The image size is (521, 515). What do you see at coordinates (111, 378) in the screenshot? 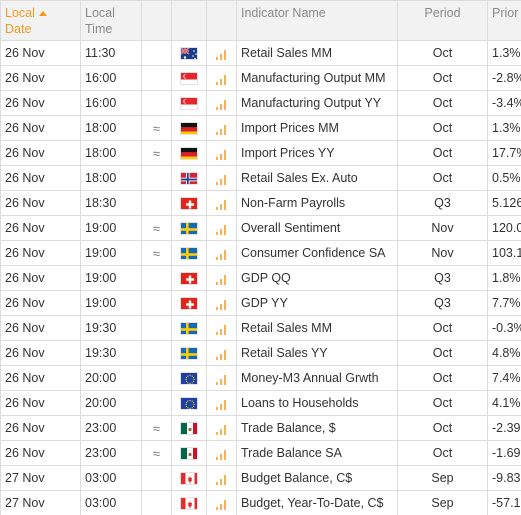
I see `row-time: 20:00` at bounding box center [111, 378].